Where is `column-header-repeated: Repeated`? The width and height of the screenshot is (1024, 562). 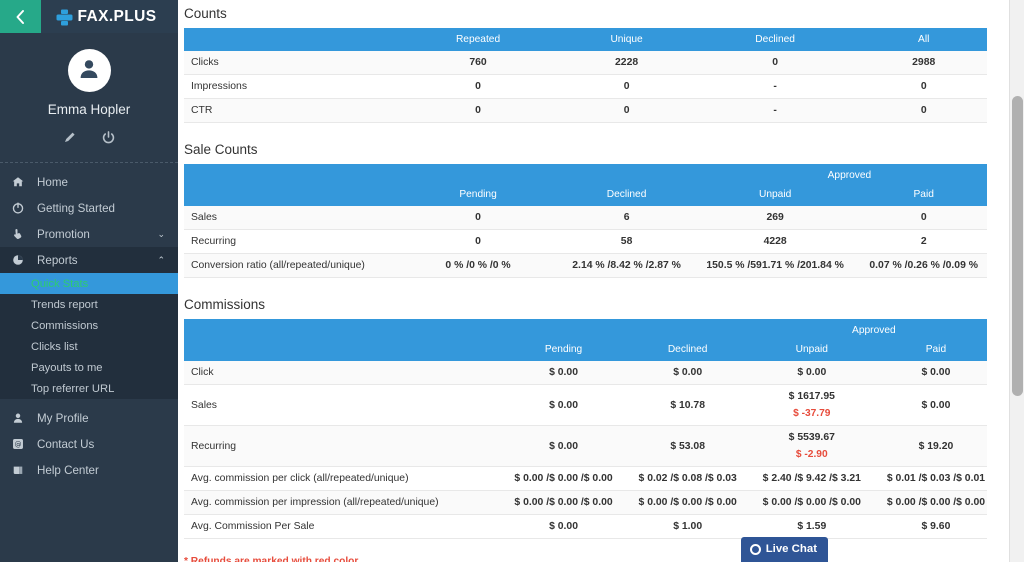
column-header-repeated: Repeated is located at coordinates (478, 39).